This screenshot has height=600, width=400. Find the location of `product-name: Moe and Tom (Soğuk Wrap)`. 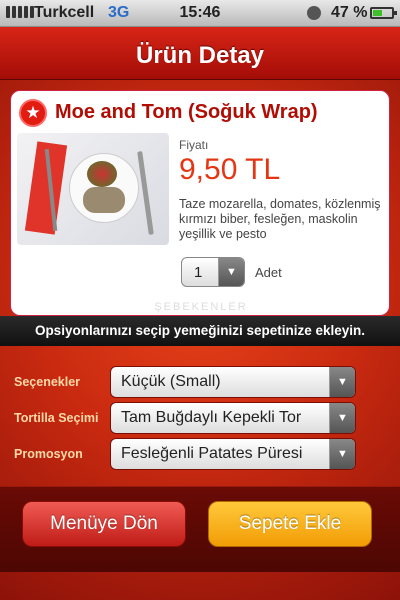

product-name: Moe and Tom (Soğuk Wrap) is located at coordinates (186, 112).